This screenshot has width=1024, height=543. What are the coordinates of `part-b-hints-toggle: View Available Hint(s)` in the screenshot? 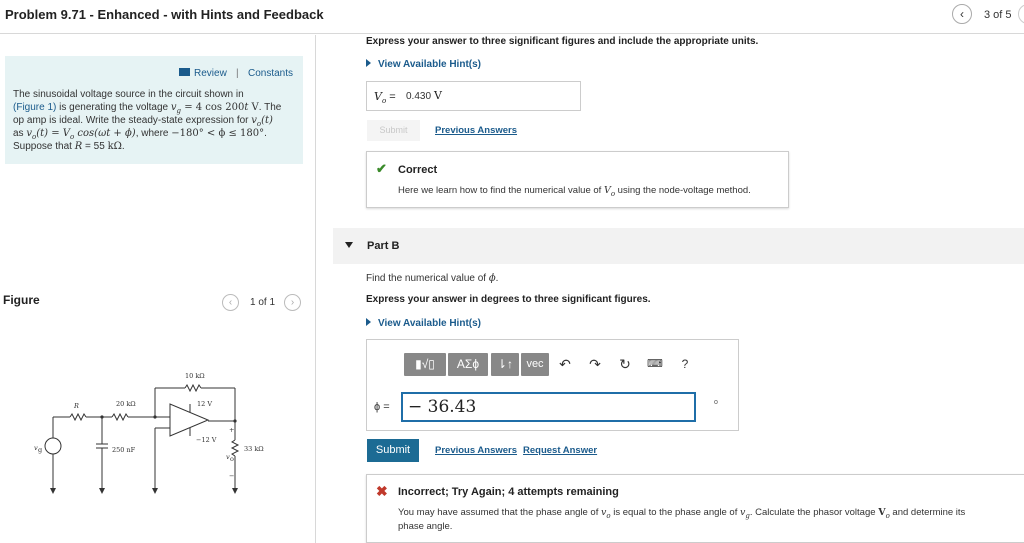 It's located at (423, 323).